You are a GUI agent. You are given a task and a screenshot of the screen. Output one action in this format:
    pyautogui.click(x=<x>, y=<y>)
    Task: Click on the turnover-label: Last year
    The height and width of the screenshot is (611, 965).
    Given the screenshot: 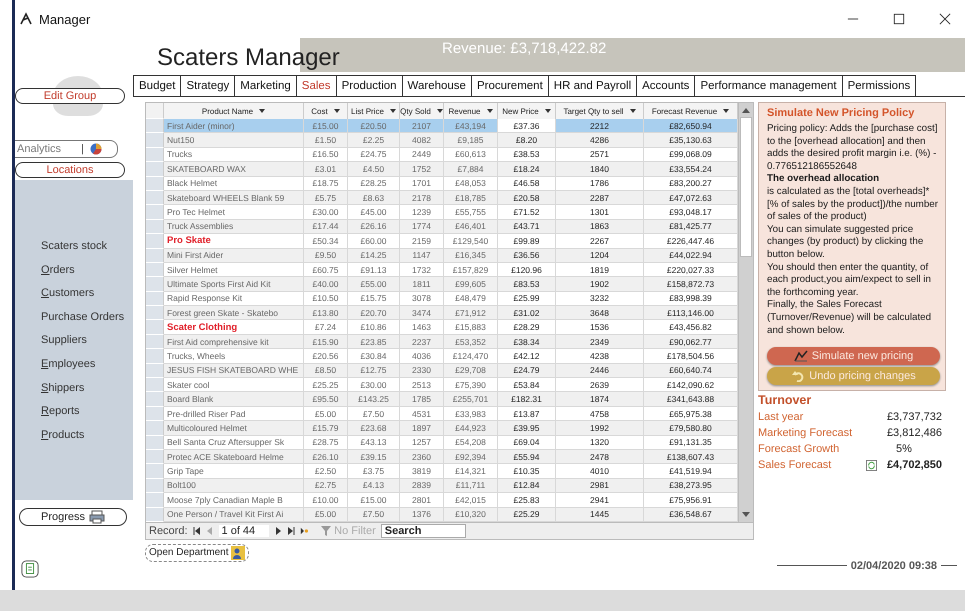 What is the action you would take?
    pyautogui.click(x=781, y=417)
    